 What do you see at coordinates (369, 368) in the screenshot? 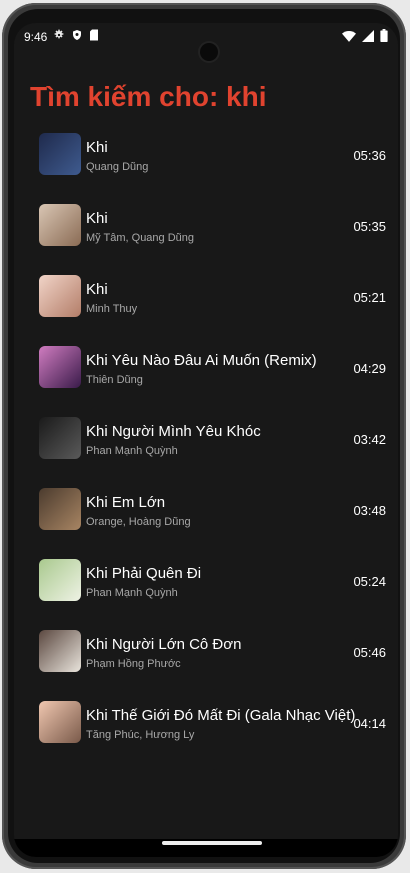
I see `song-duration: 04:29` at bounding box center [369, 368].